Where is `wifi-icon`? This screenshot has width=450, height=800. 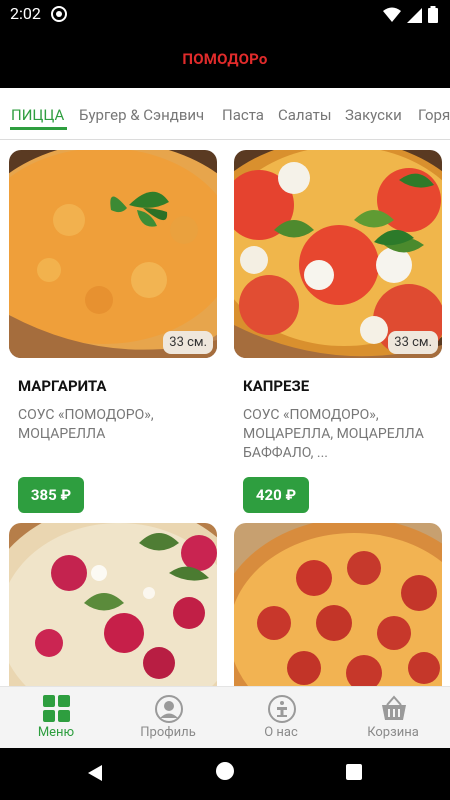
wifi-icon is located at coordinates (392, 14).